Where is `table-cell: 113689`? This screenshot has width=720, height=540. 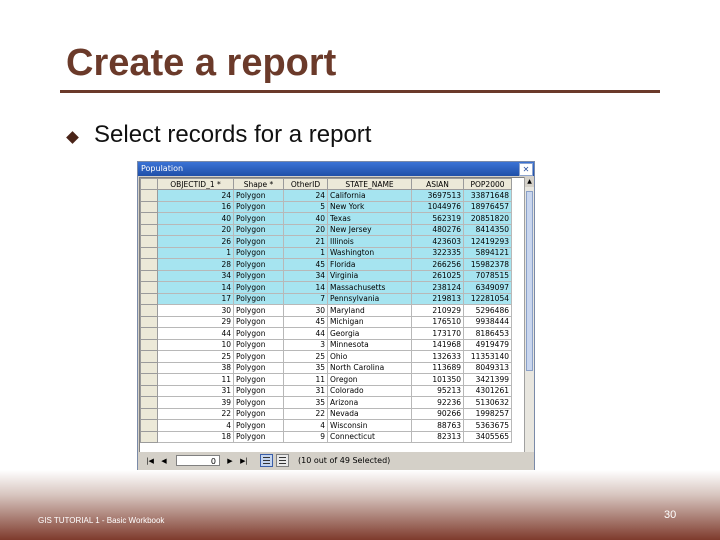 table-cell: 113689 is located at coordinates (437, 367).